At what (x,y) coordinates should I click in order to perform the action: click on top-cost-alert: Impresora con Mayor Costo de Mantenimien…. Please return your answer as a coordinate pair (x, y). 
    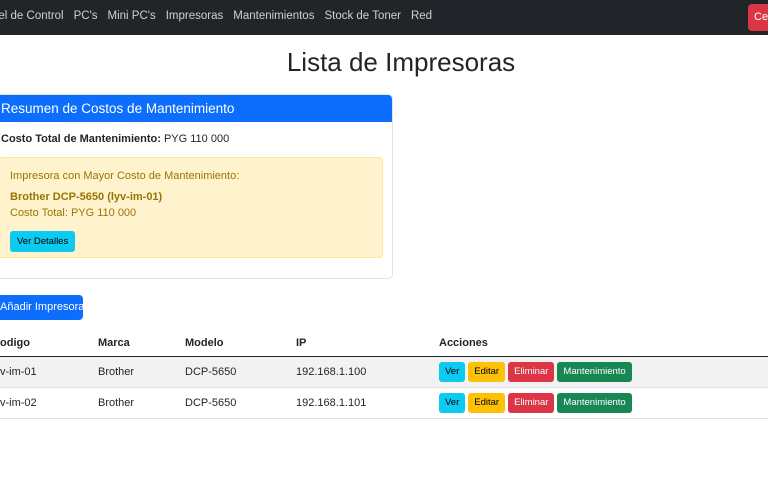
    Looking at the image, I should click on (191, 207).